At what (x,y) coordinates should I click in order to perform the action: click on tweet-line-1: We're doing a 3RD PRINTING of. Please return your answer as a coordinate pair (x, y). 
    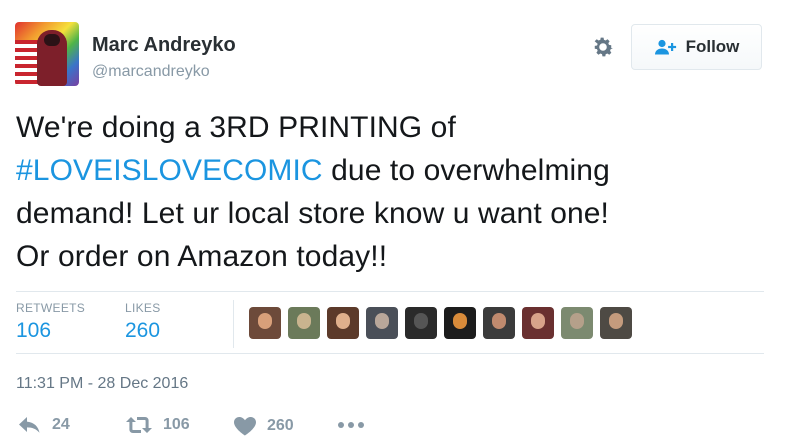
    Looking at the image, I should click on (236, 127).